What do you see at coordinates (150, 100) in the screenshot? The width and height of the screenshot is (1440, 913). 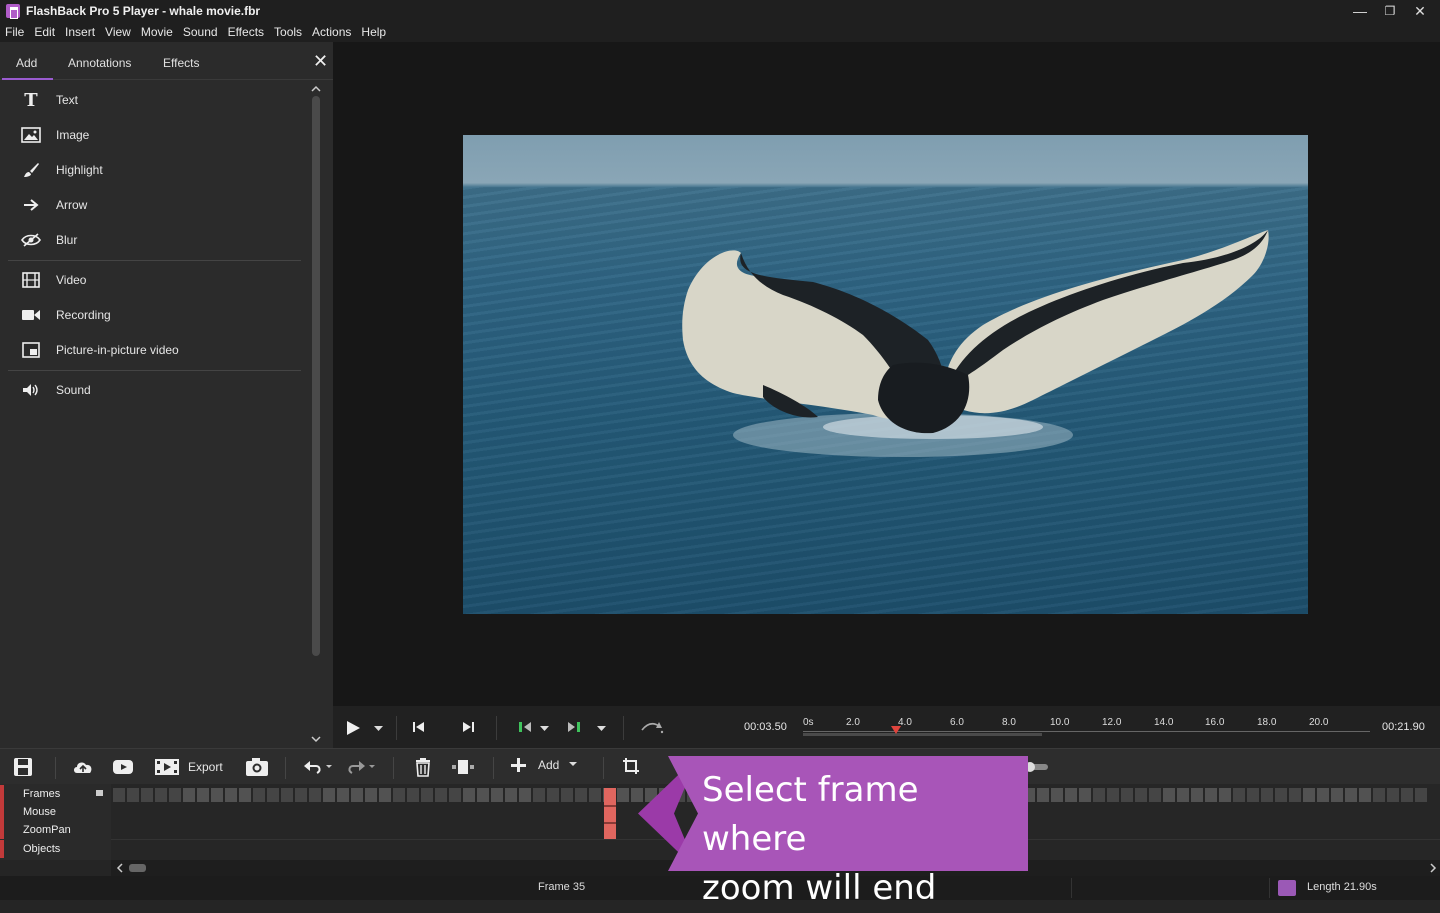 I see `add-text-item: T Text` at bounding box center [150, 100].